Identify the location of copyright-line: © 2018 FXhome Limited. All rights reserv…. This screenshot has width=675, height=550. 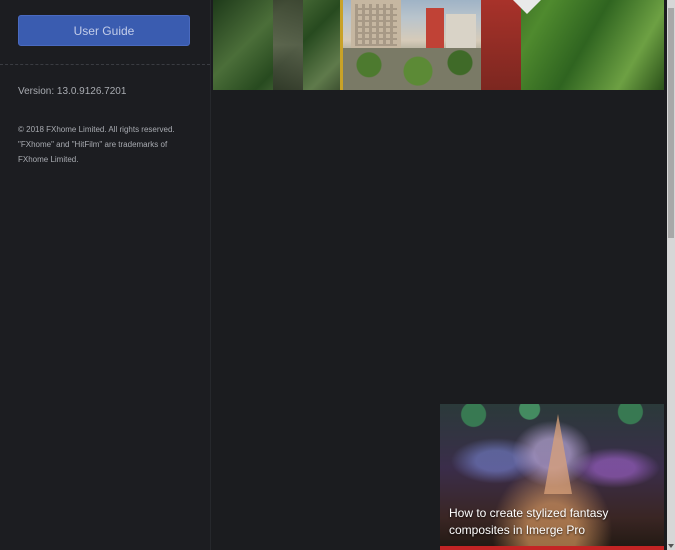
(96, 129).